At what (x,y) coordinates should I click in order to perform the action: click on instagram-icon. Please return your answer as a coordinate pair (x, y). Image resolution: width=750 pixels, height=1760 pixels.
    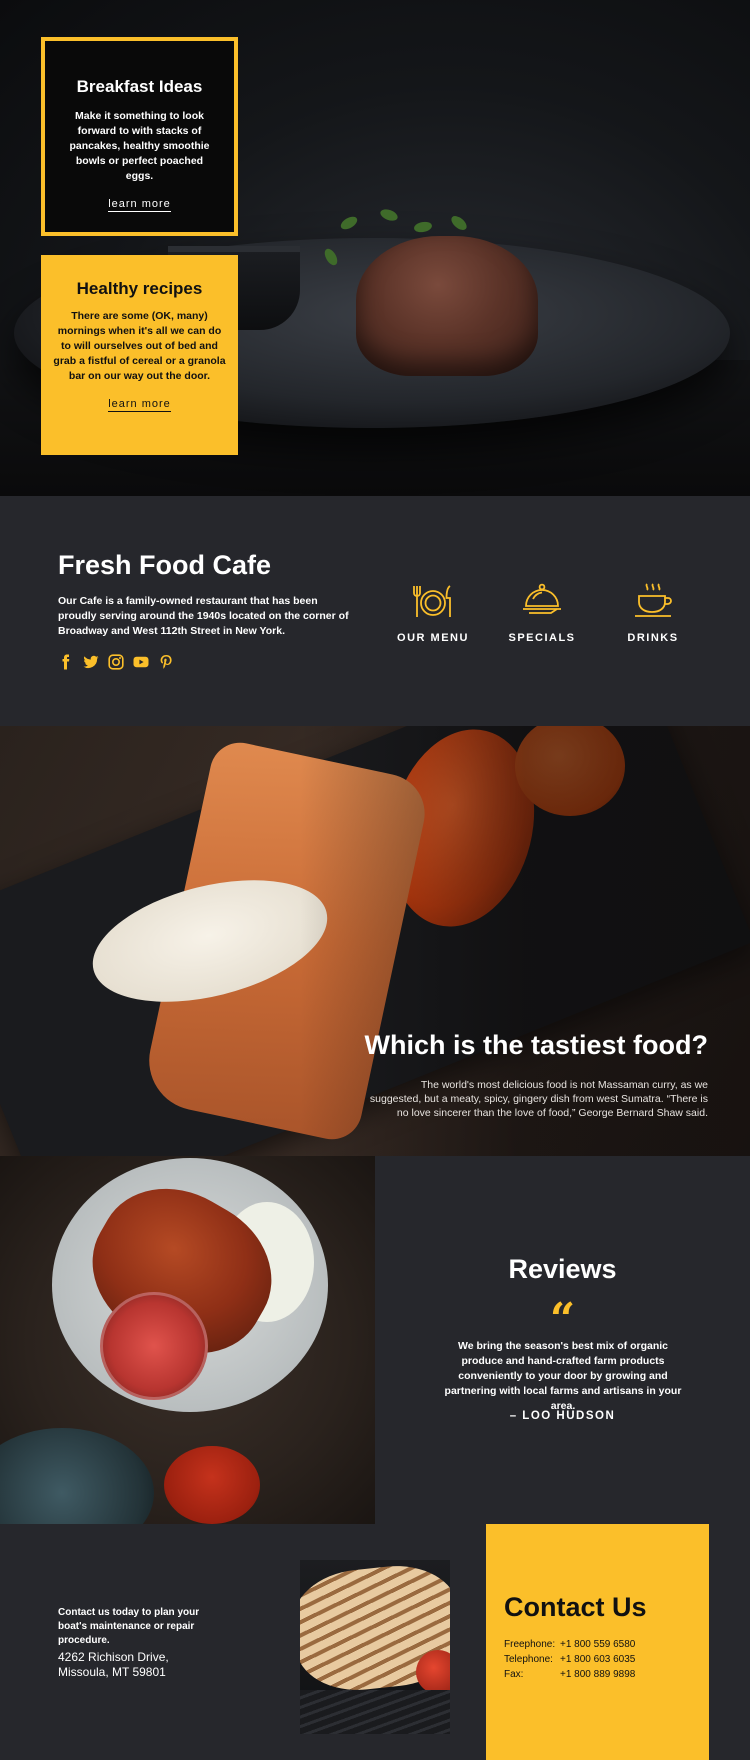
    Looking at the image, I should click on (116, 662).